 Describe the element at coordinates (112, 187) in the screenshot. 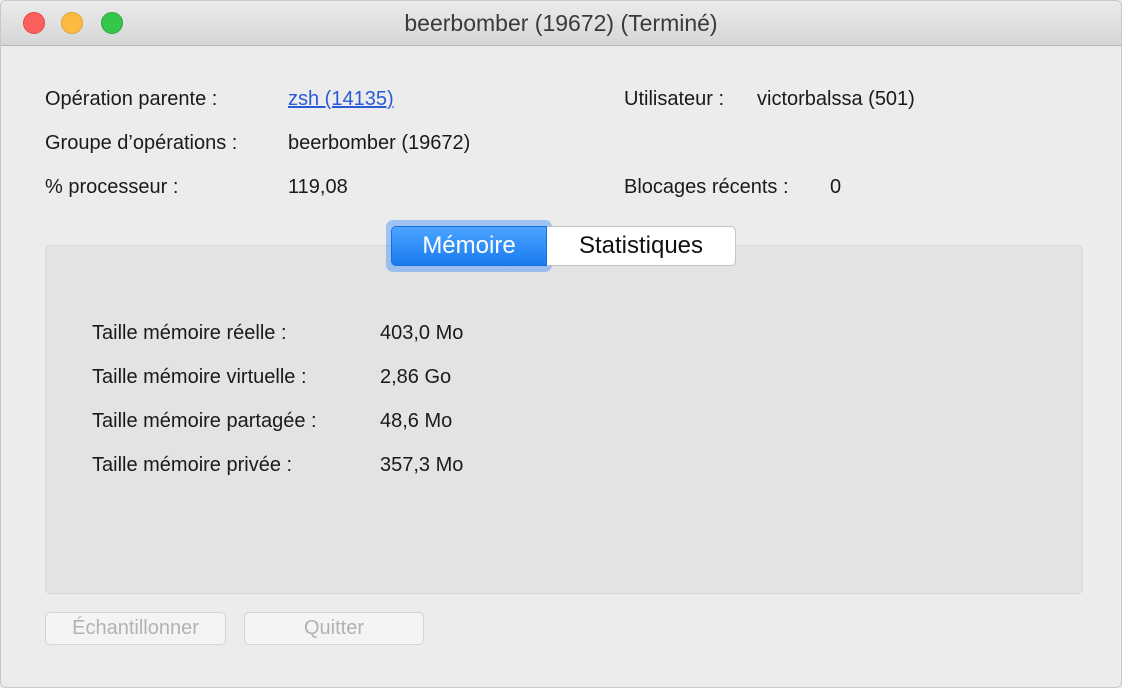

I see `cpu-percent-label: % processeur :` at that location.